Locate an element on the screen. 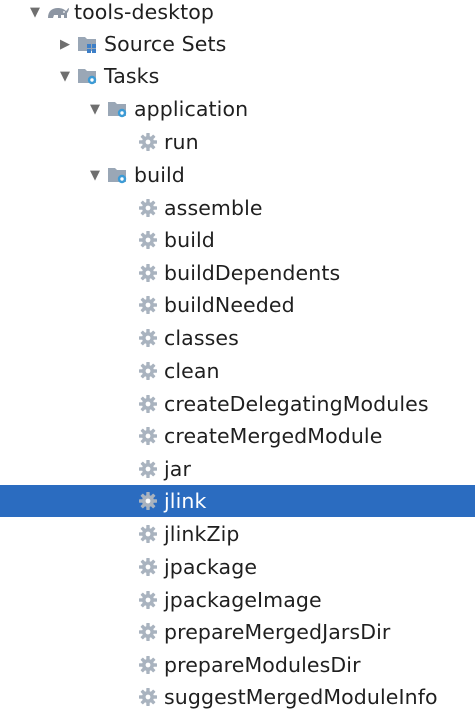 This screenshot has width=475, height=713. tree-node-task: ▶ jpackage is located at coordinates (237, 567).